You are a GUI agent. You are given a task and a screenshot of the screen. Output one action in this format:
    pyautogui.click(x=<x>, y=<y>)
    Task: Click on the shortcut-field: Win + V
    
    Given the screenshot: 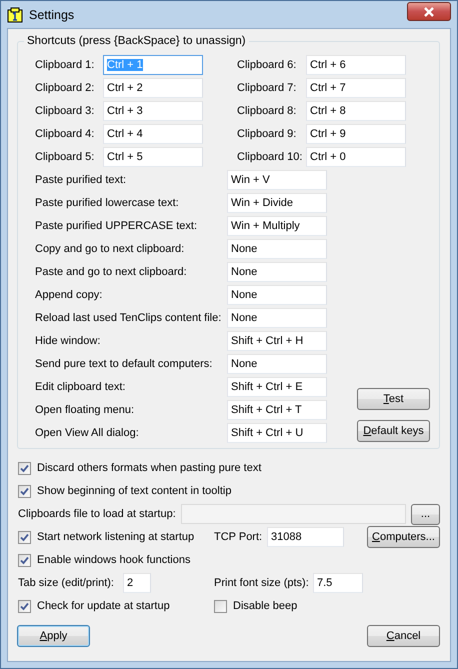 What is the action you would take?
    pyautogui.click(x=277, y=180)
    